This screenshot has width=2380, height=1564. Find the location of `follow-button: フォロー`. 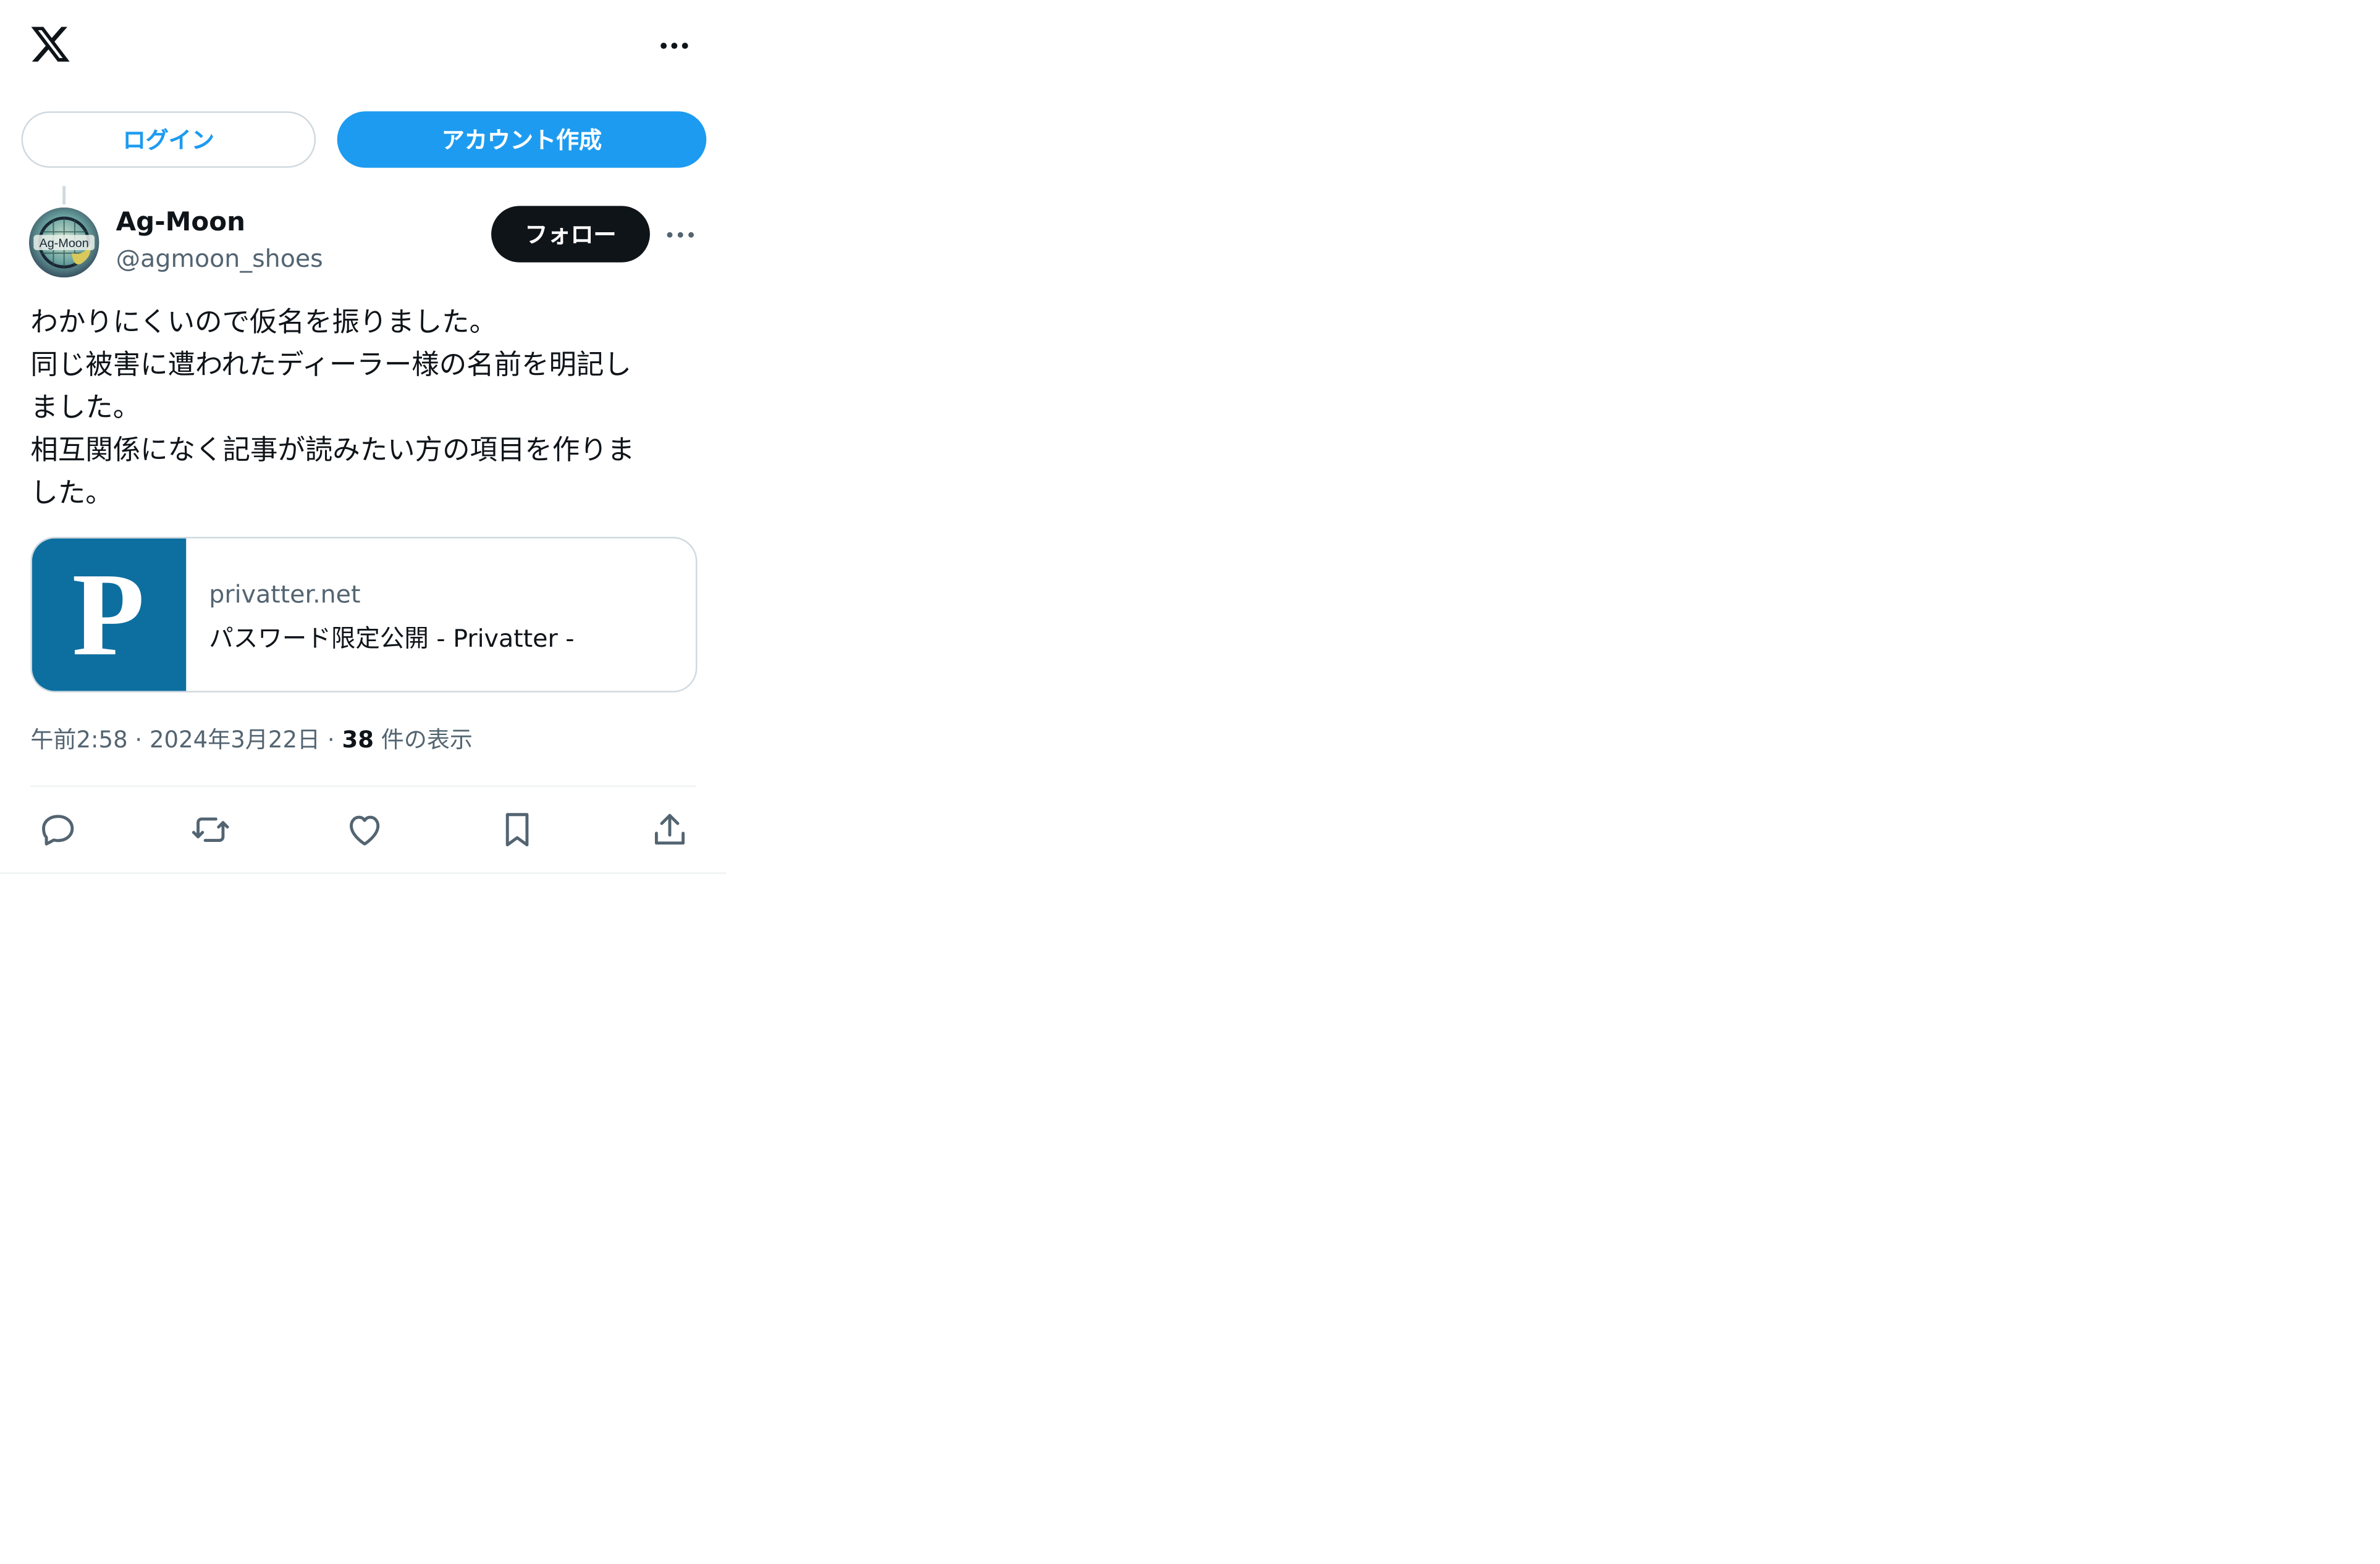

follow-button: フォロー is located at coordinates (570, 234).